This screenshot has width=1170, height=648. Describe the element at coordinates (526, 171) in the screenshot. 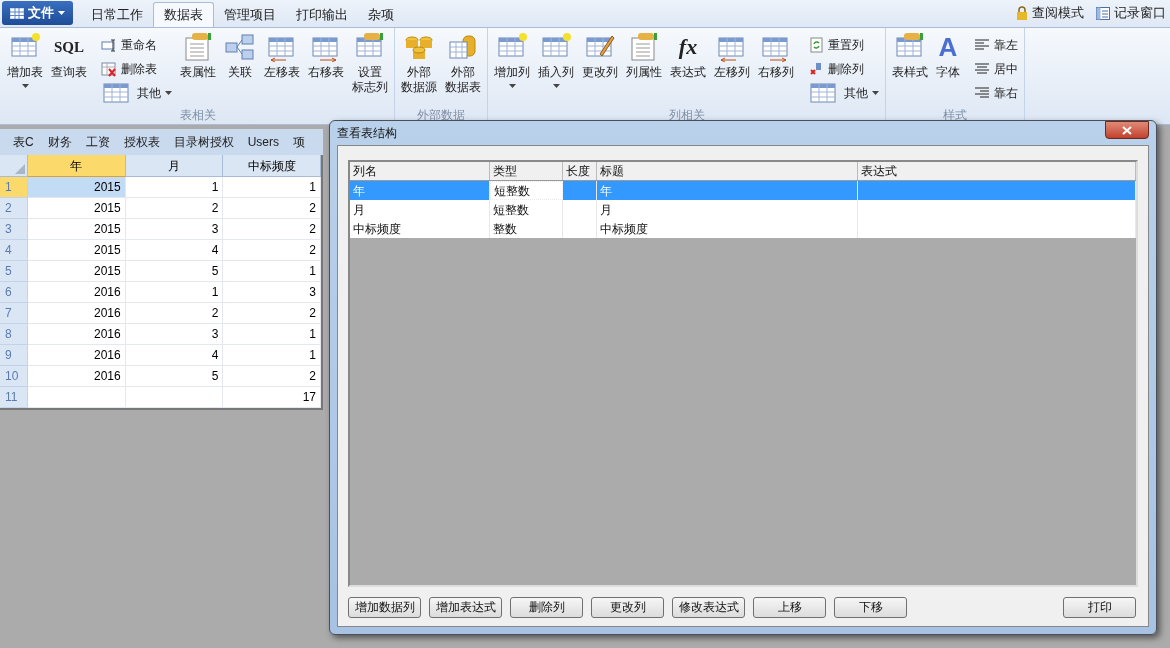

I see `column-header: 类型` at that location.